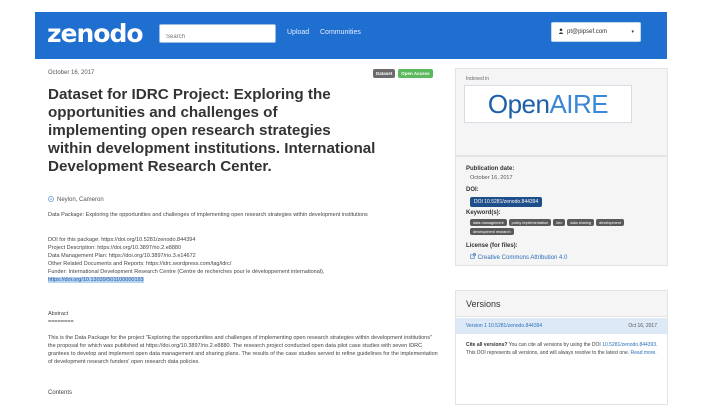 This screenshot has width=720, height=405. What do you see at coordinates (492, 246) in the screenshot?
I see `license-label: License (for files):` at bounding box center [492, 246].